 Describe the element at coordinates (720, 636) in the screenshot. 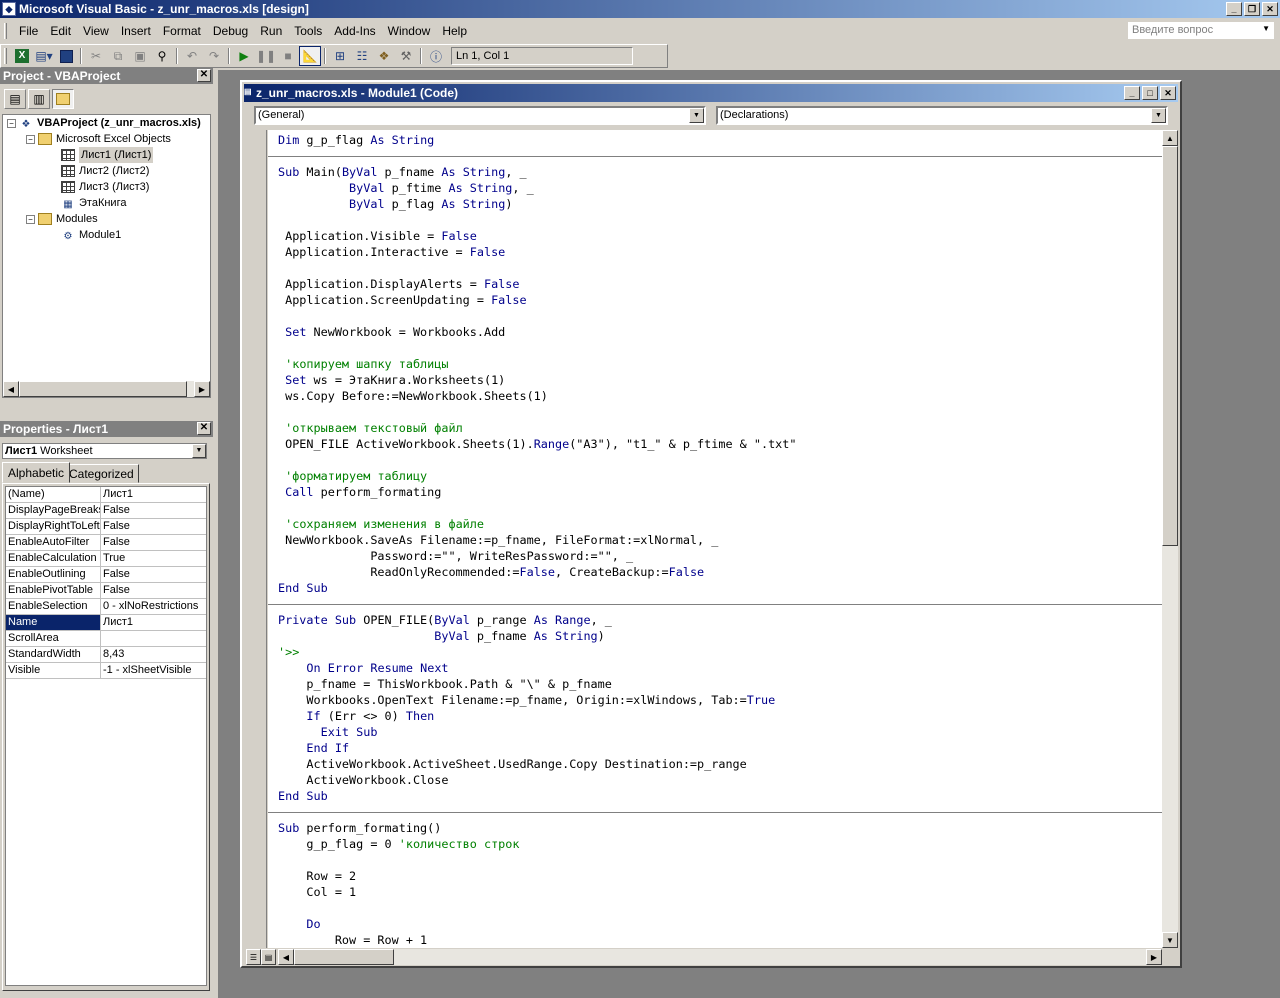

I see `code-line: ByVal p_fname As String)` at that location.